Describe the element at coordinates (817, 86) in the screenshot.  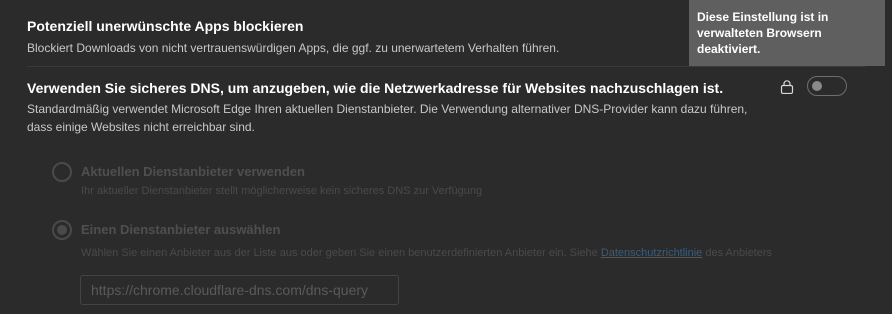
I see `toggle-knob` at that location.